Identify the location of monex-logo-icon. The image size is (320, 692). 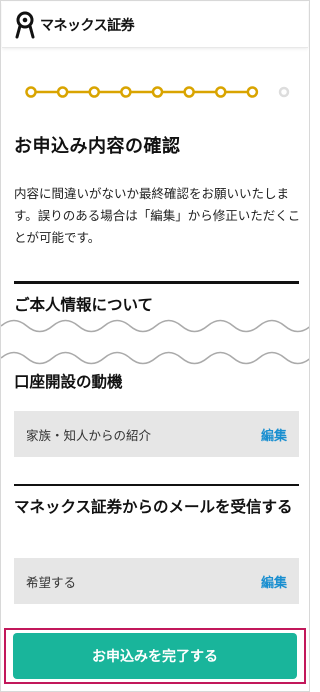
(25, 25).